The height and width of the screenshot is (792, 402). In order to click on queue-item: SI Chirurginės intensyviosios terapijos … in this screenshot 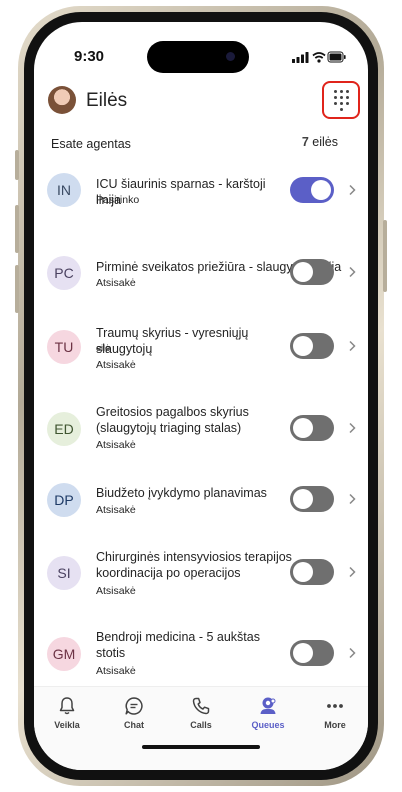, I will do `click(201, 582)`.